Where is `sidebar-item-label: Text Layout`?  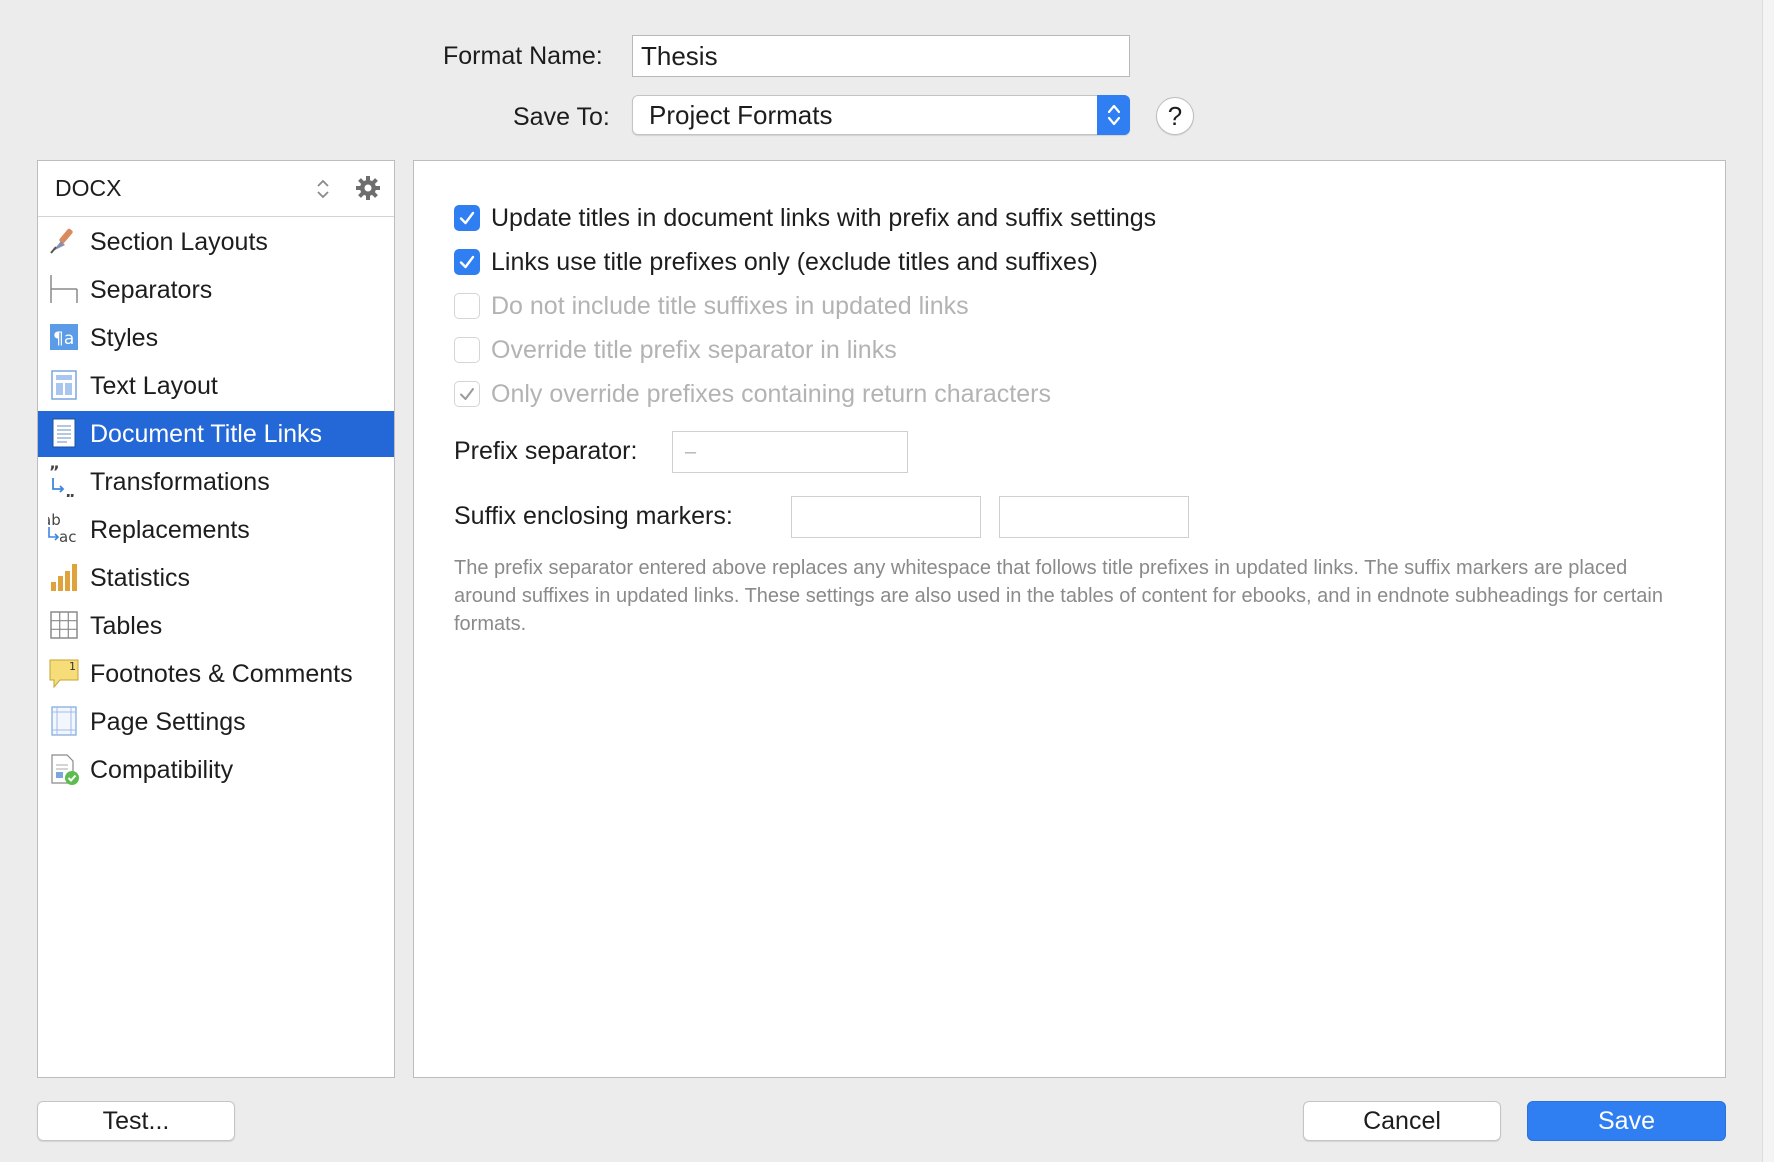
sidebar-item-label: Text Layout is located at coordinates (154, 385).